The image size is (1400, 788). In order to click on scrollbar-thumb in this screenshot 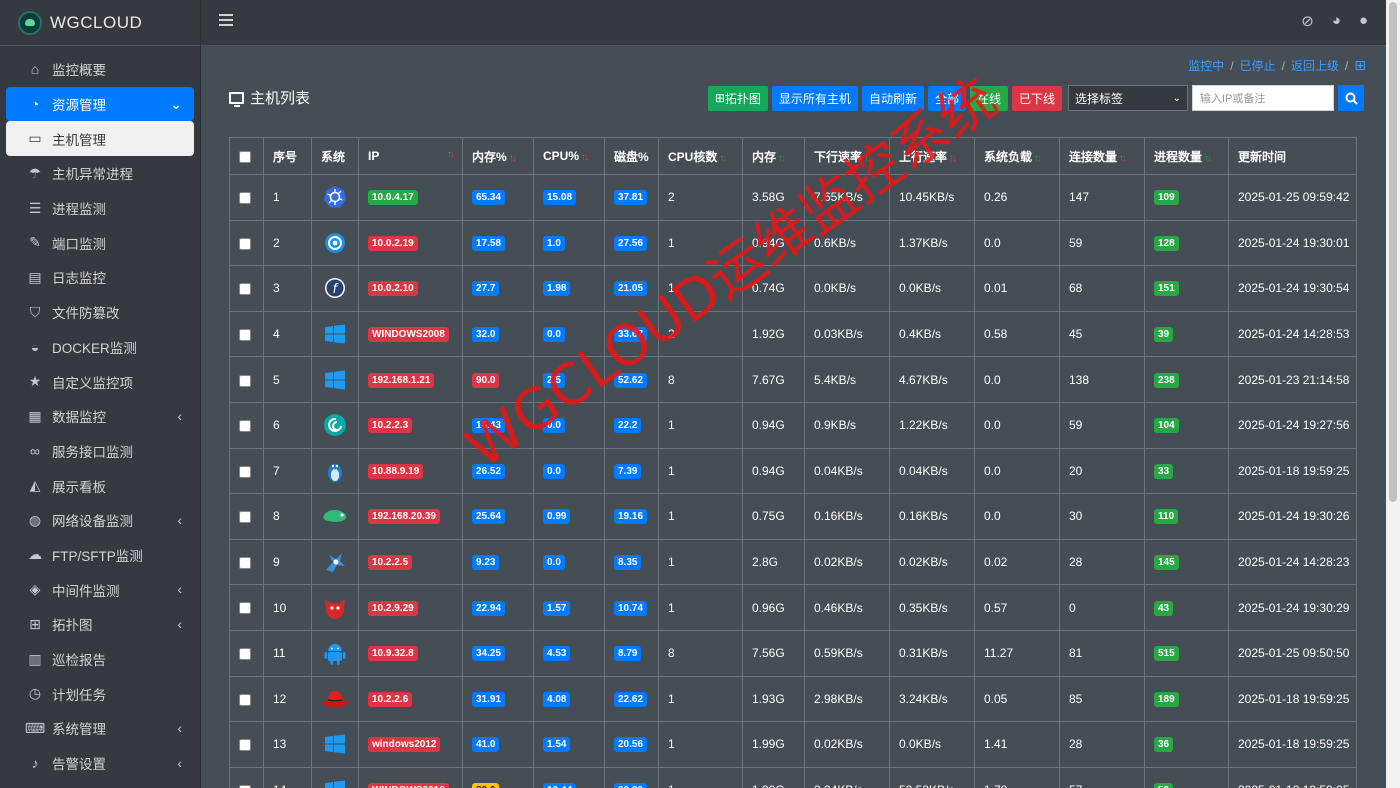, I will do `click(1393, 252)`.